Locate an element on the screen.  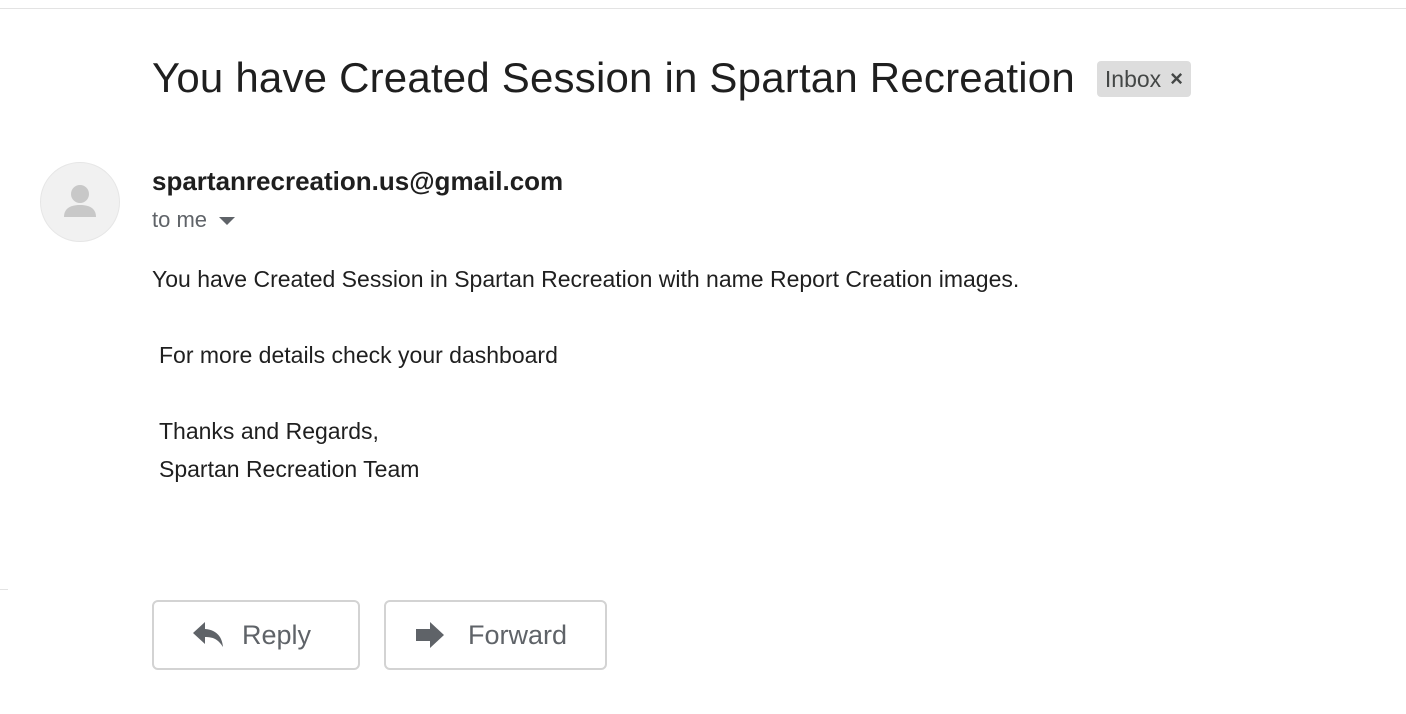
reply-label: Reply is located at coordinates (277, 634).